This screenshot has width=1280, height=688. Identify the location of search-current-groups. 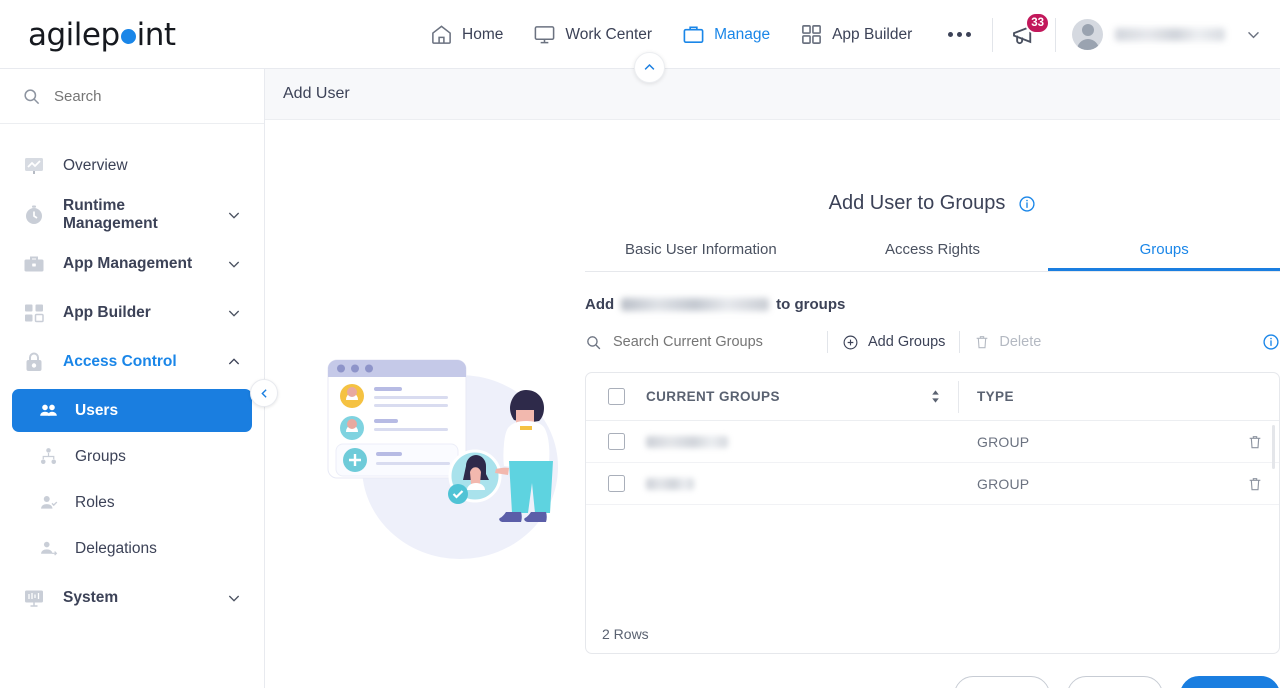
(699, 342).